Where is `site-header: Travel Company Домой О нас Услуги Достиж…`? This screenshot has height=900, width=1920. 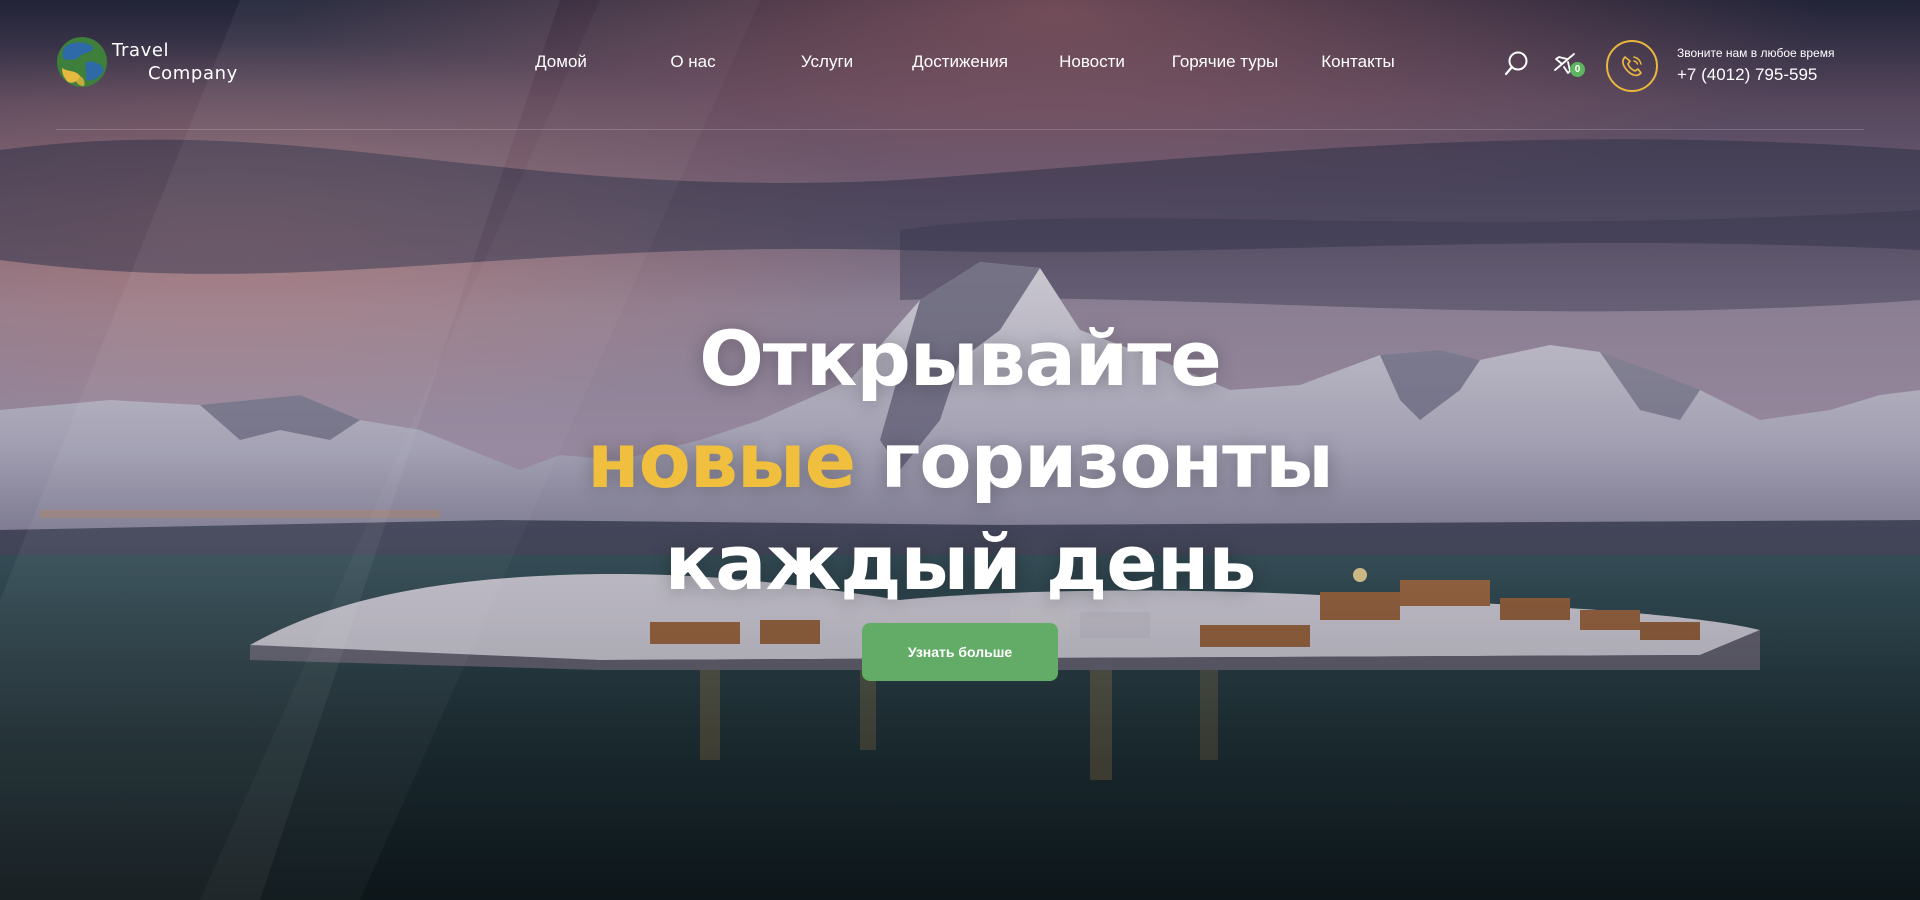
site-header: Travel Company Домой О нас Услуги Достиж… is located at coordinates (960, 65).